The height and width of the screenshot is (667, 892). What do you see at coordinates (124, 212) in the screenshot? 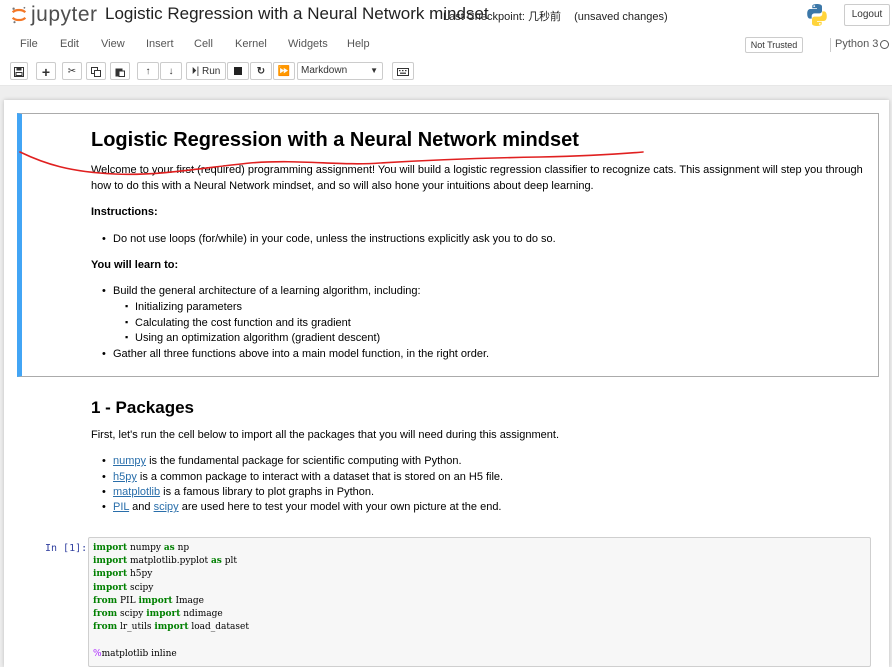
I see `instructions-heading: Instructions:` at bounding box center [124, 212].